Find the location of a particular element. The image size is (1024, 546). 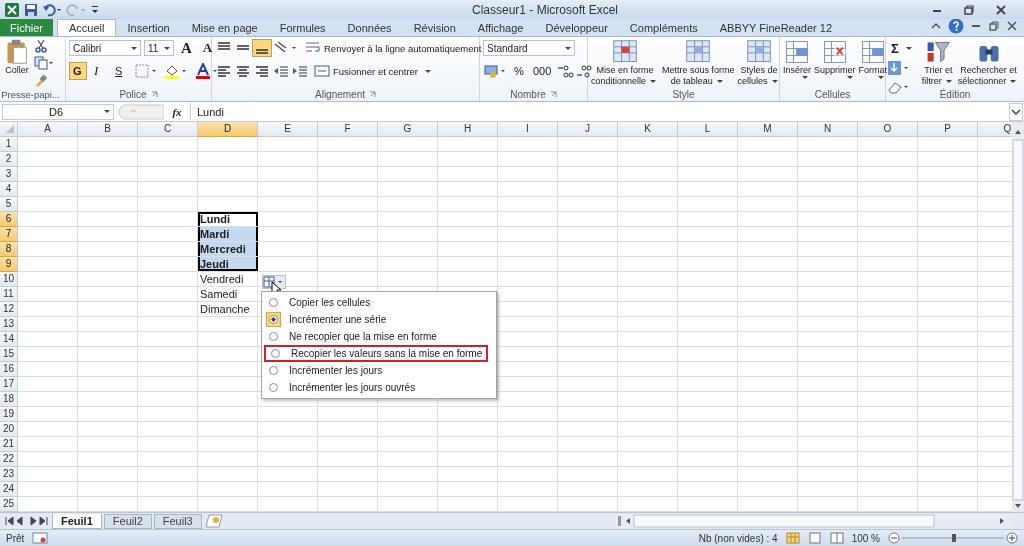

help-icon is located at coordinates (956, 26).